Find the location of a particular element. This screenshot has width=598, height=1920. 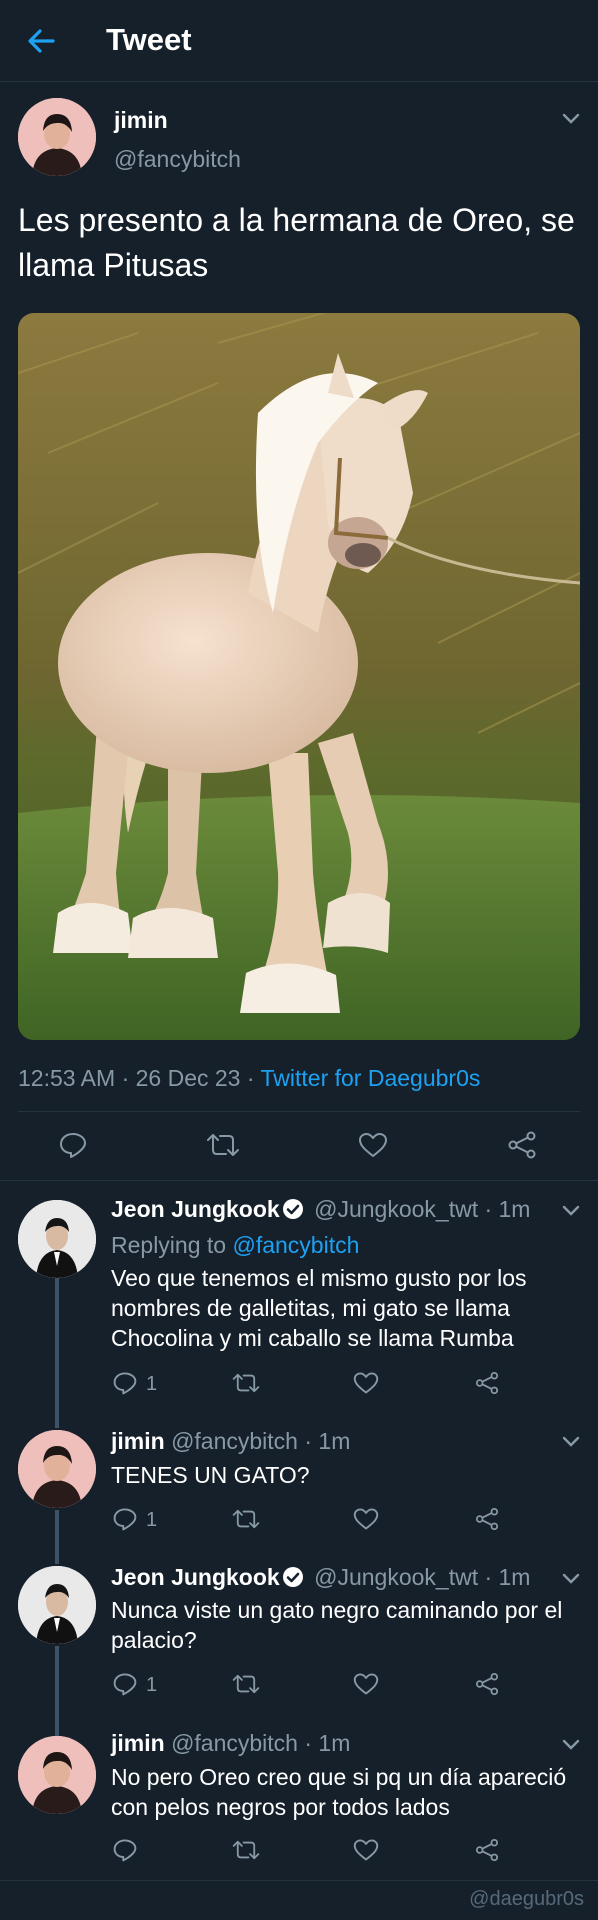

watermark: @daegubr0s is located at coordinates (526, 1899).